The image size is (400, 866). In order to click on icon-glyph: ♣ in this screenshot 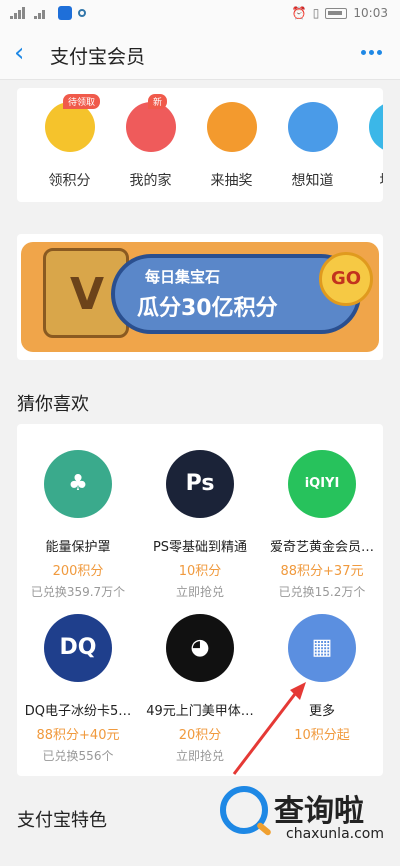, I will do `click(78, 483)`.